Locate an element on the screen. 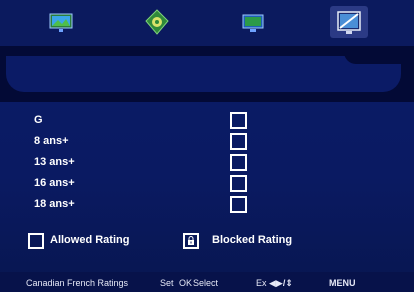  audio-tab-icon is located at coordinates (157, 22).